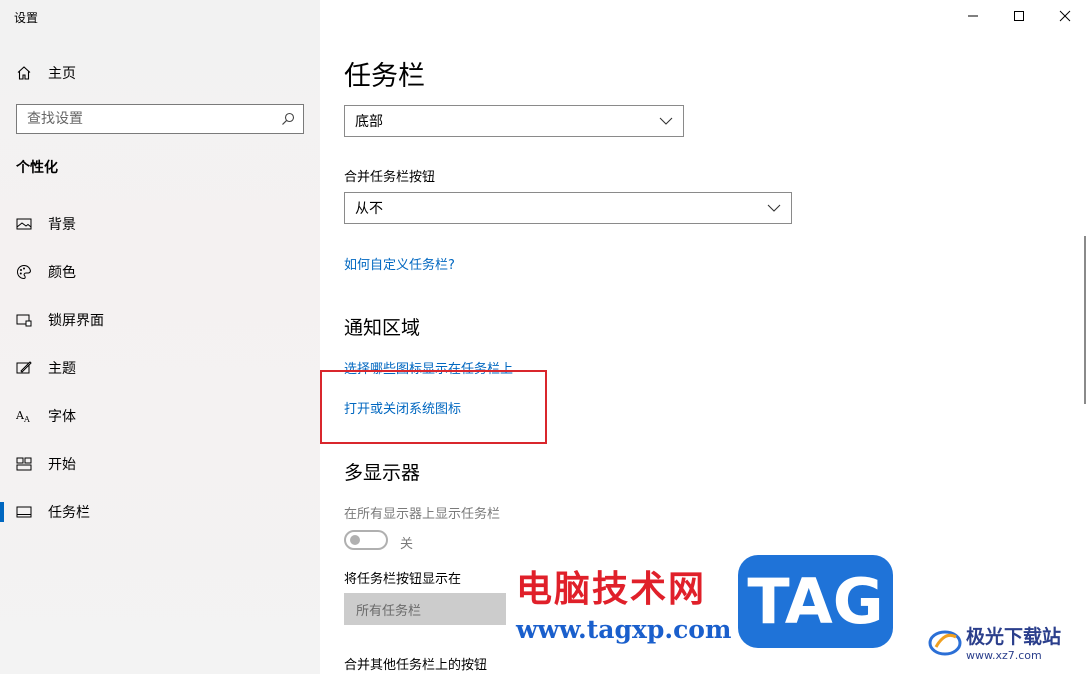  Describe the element at coordinates (382, 328) in the screenshot. I see `notification-area-heading: 通知区域` at that location.